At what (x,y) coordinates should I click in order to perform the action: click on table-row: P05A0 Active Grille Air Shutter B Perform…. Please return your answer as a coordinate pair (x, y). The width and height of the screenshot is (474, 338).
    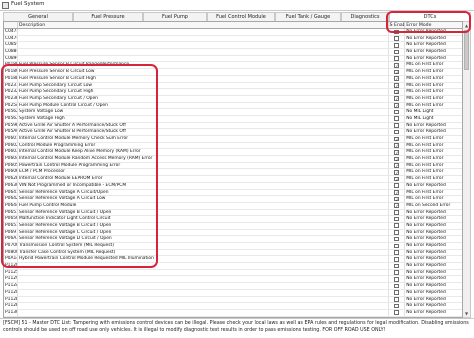
    Looking at the image, I should click on (233, 132).